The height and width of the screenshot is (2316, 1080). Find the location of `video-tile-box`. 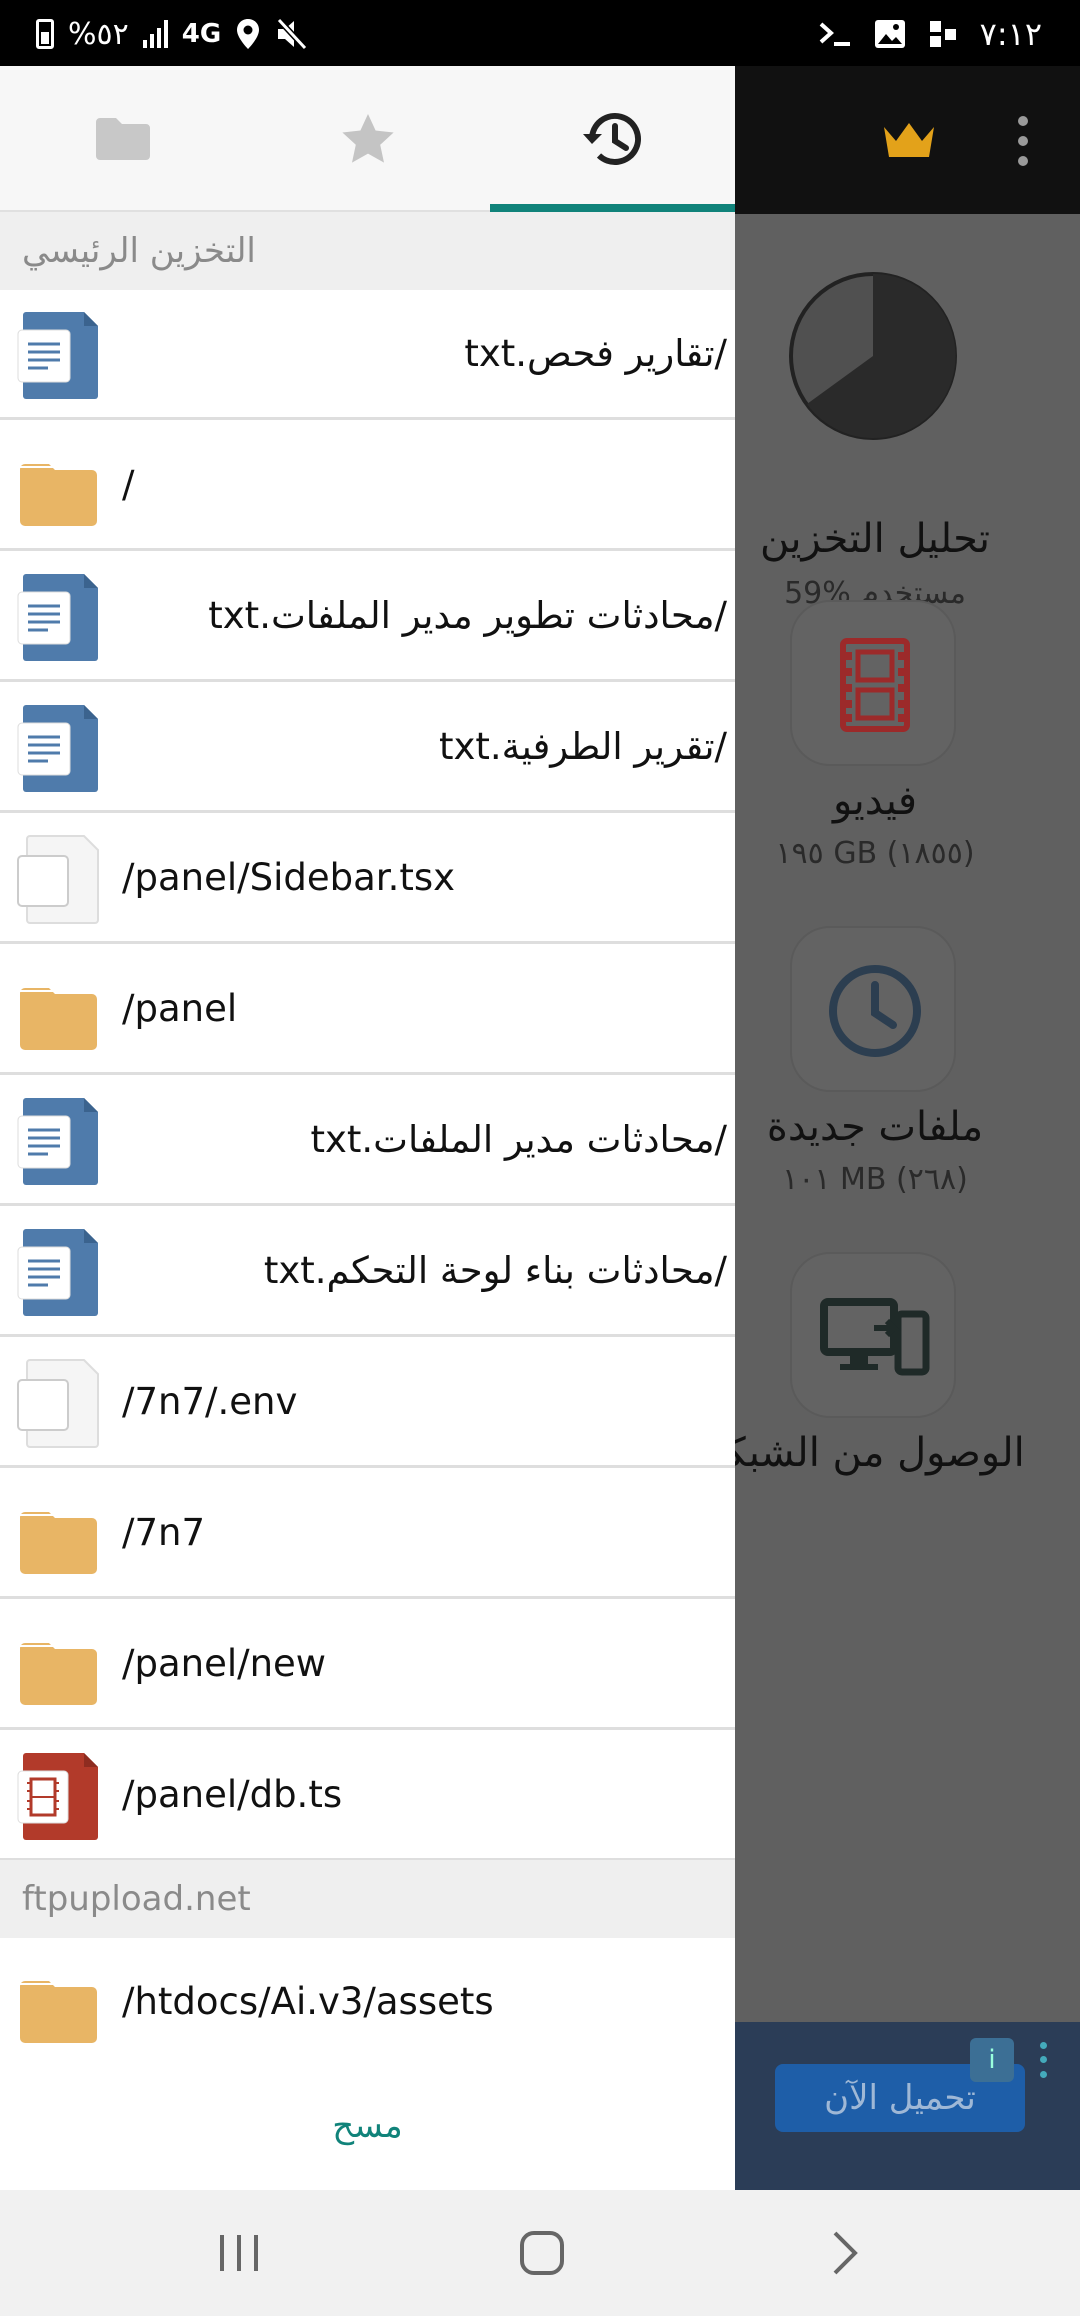

video-tile-box is located at coordinates (873, 683).